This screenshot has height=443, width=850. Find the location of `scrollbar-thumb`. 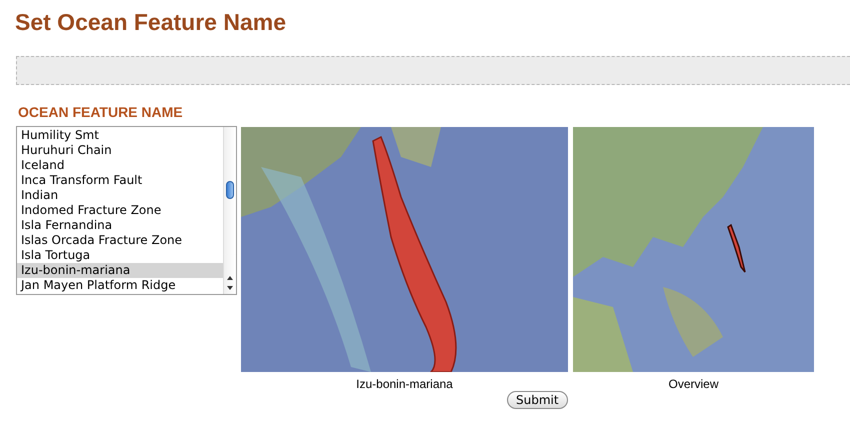

scrollbar-thumb is located at coordinates (230, 190).